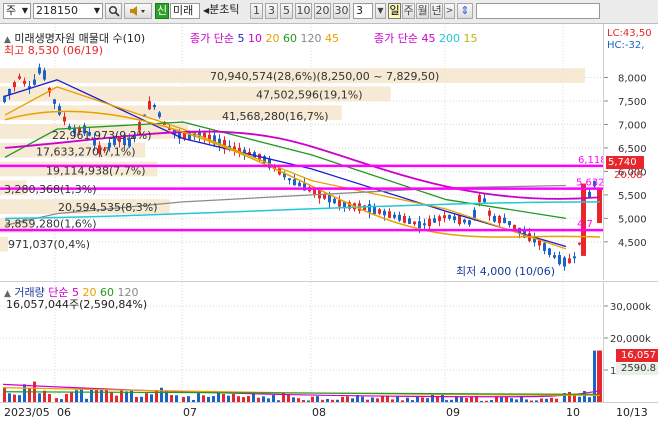  What do you see at coordinates (408, 11) in the screenshot?
I see `tab-week: 주` at bounding box center [408, 11].